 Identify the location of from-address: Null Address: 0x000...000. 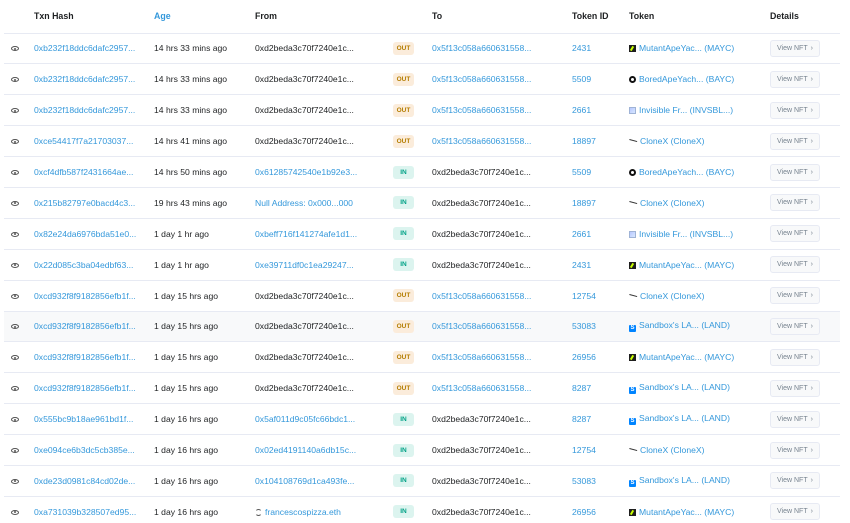
(304, 203).